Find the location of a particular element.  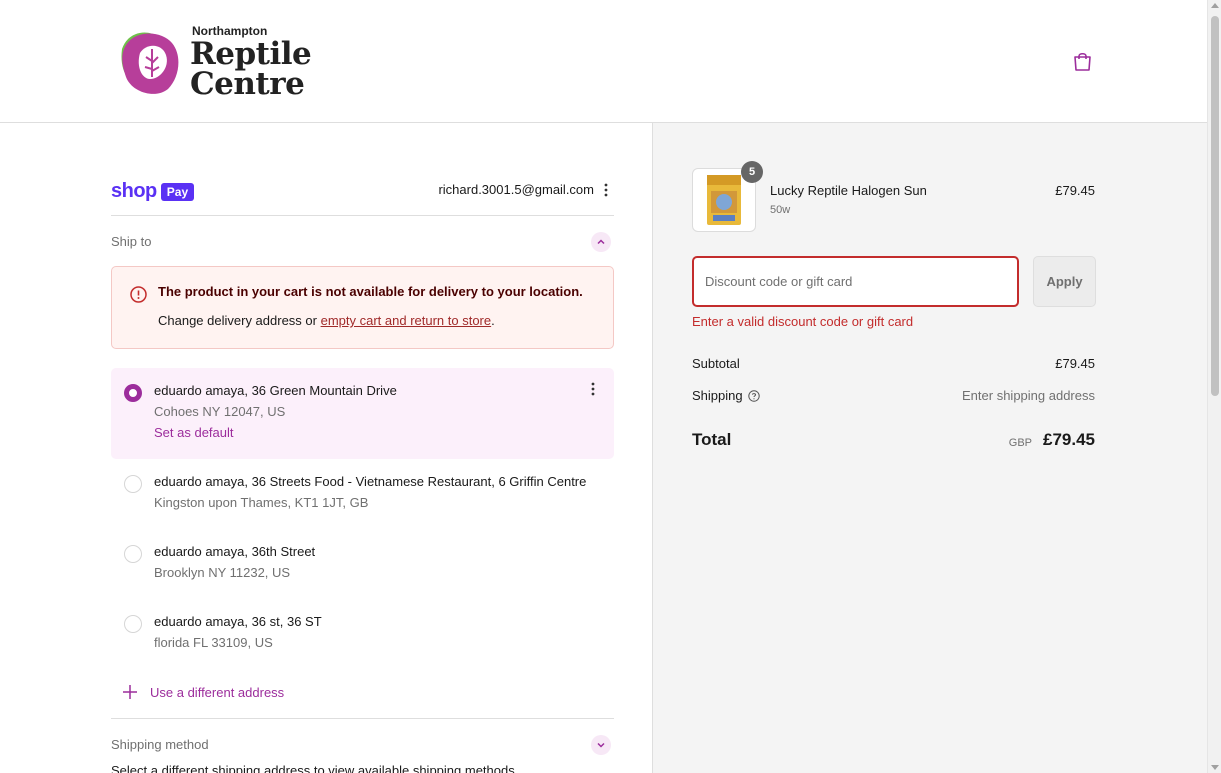

apply-discount-button: Apply is located at coordinates (1064, 281).